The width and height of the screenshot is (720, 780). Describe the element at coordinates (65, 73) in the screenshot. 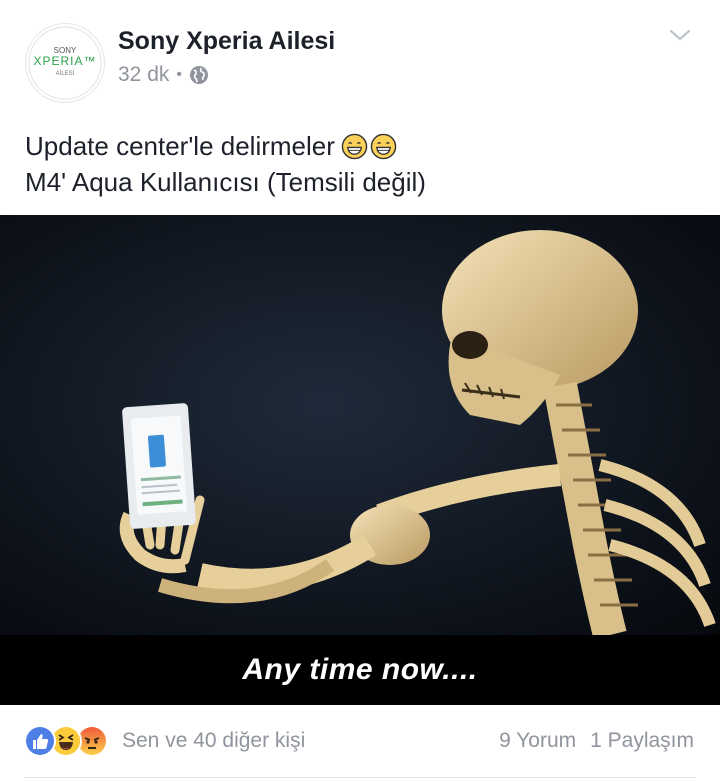

I see `logo-sub-text: AİLESİ` at that location.